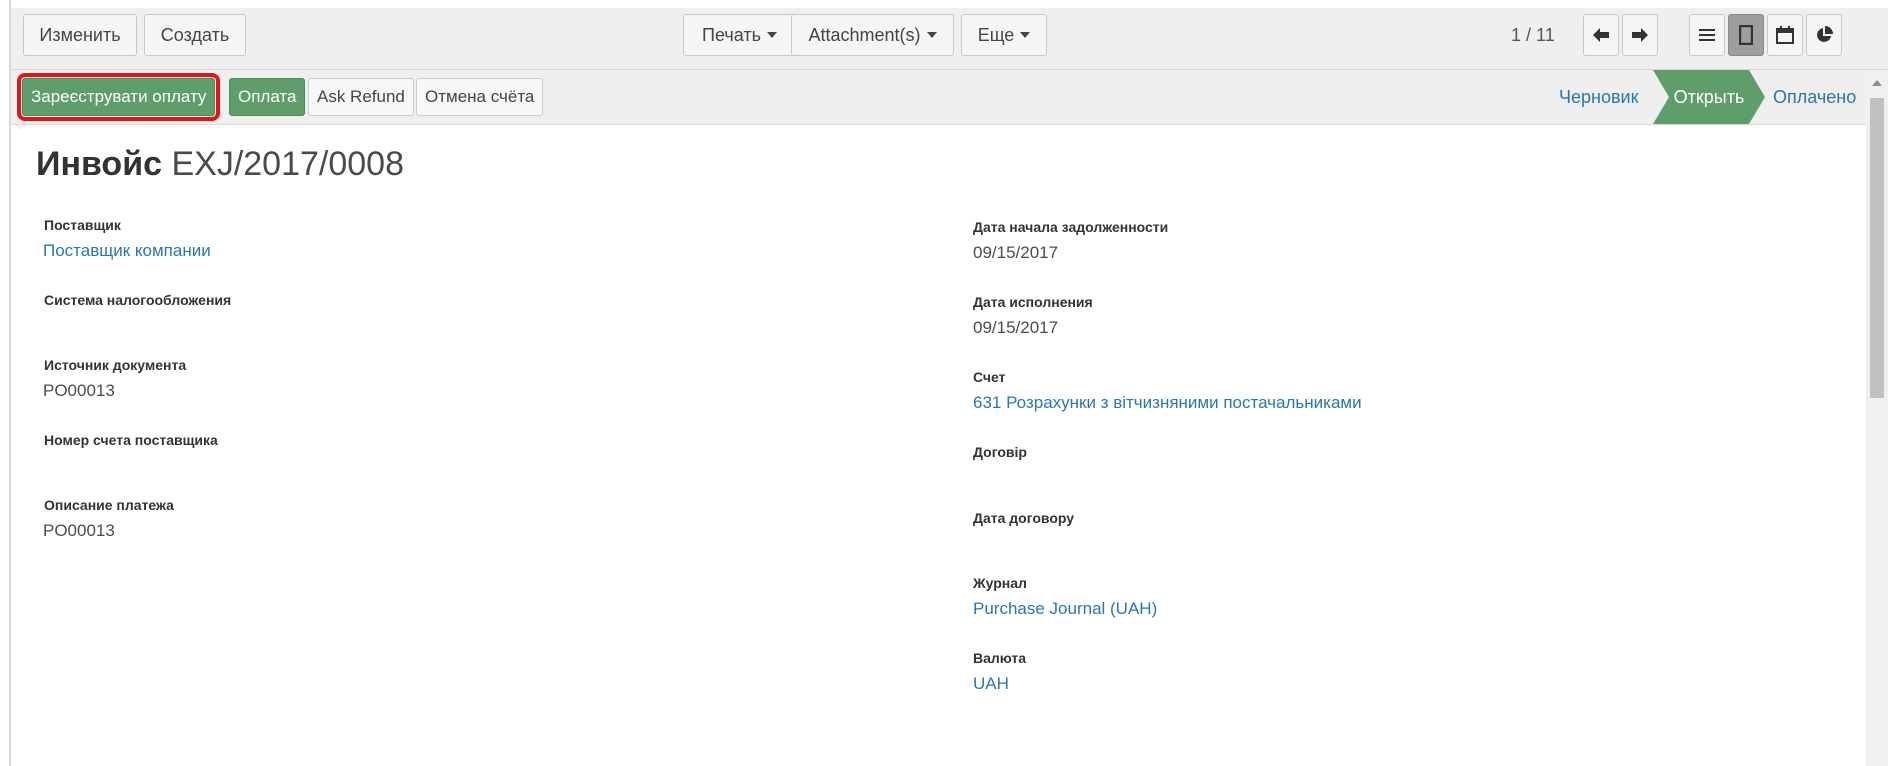 The width and height of the screenshot is (1888, 766). What do you see at coordinates (115, 365) in the screenshot?
I see `source-document-label: Источник документа` at bounding box center [115, 365].